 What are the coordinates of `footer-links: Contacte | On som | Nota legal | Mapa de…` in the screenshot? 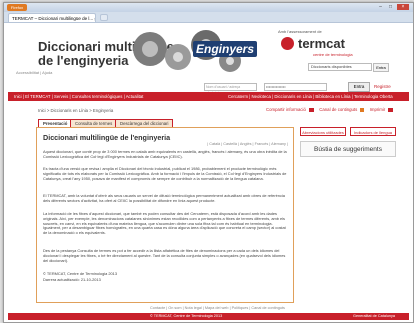 It's located at (217, 308).